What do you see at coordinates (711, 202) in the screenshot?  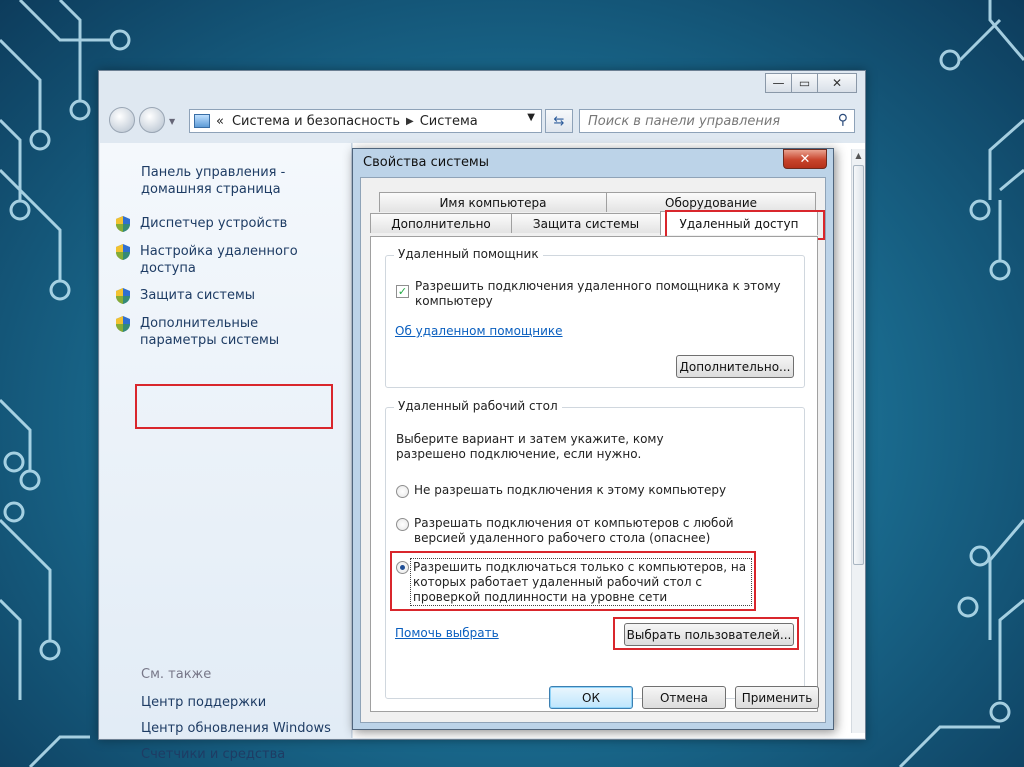 I see `tab-hardware: Оборудование` at bounding box center [711, 202].